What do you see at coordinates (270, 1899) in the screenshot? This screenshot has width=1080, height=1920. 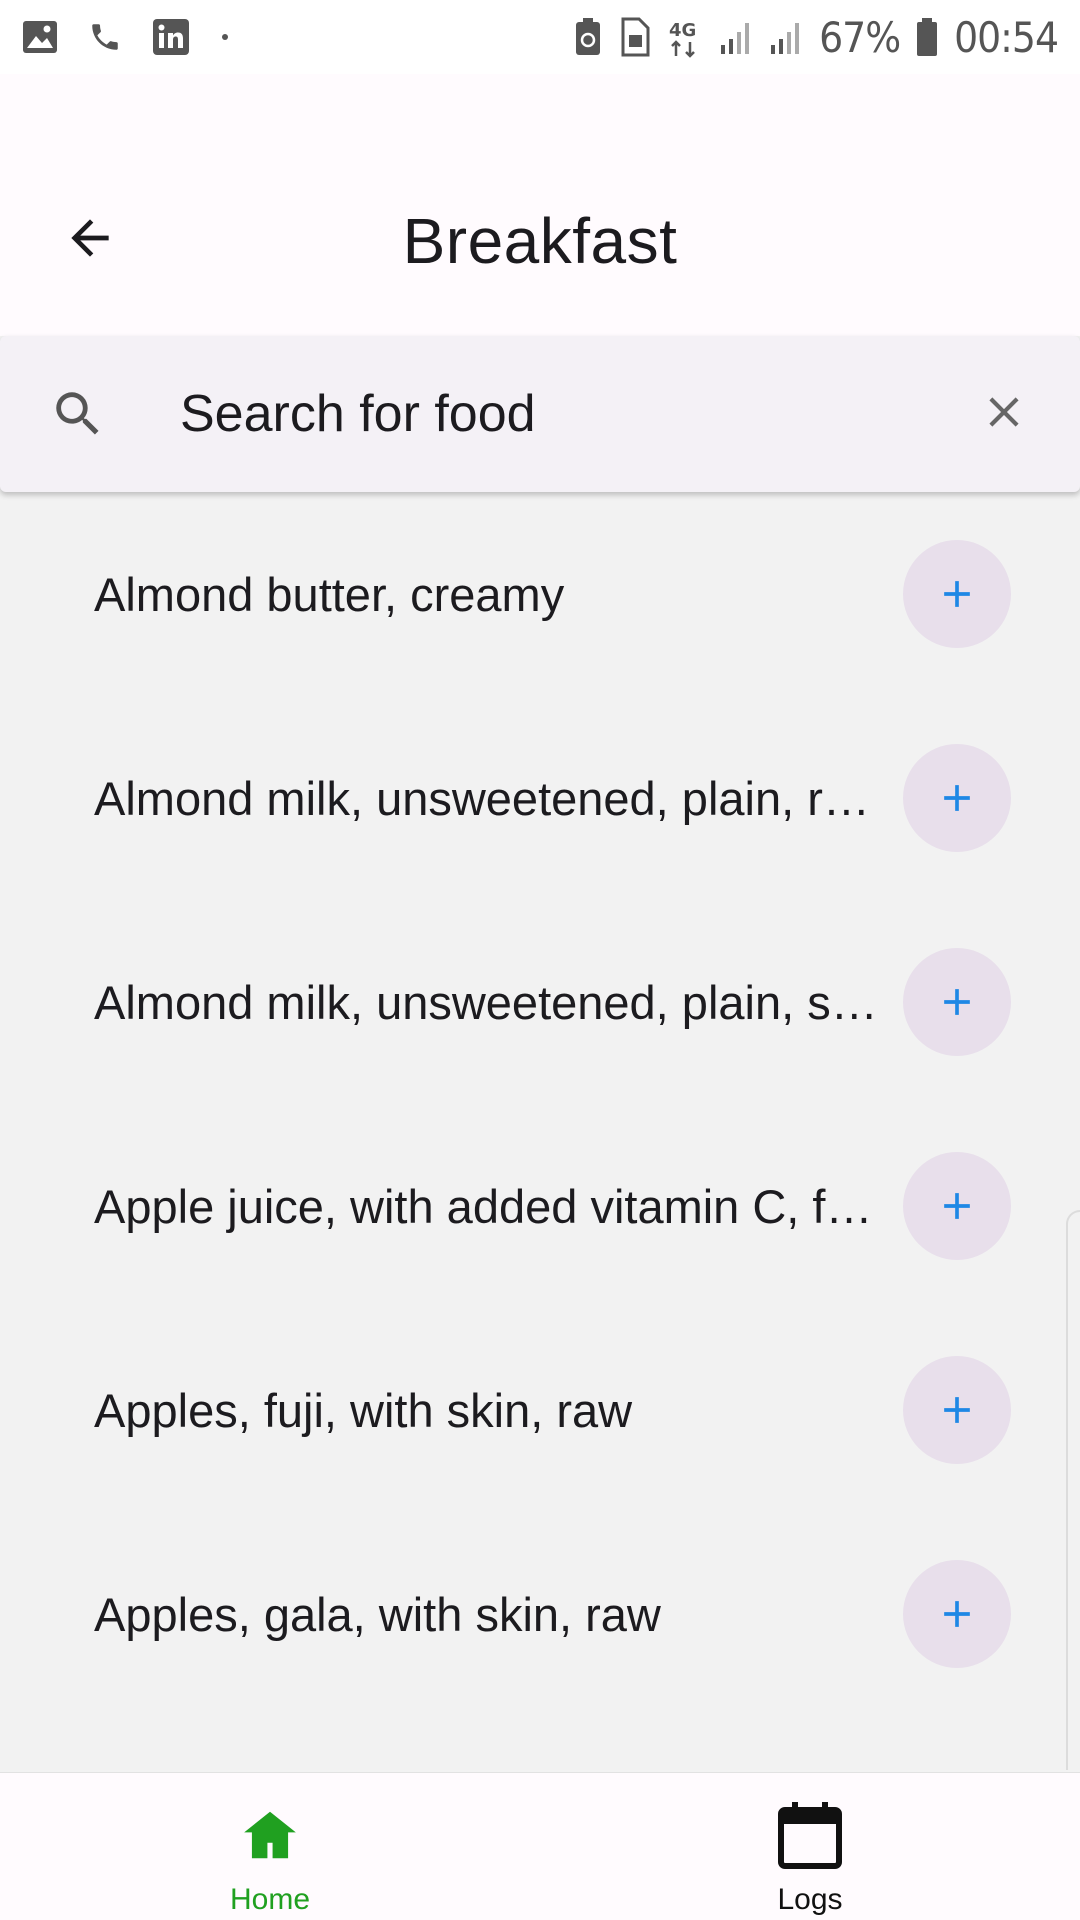 I see `nav-home-label: Home` at bounding box center [270, 1899].